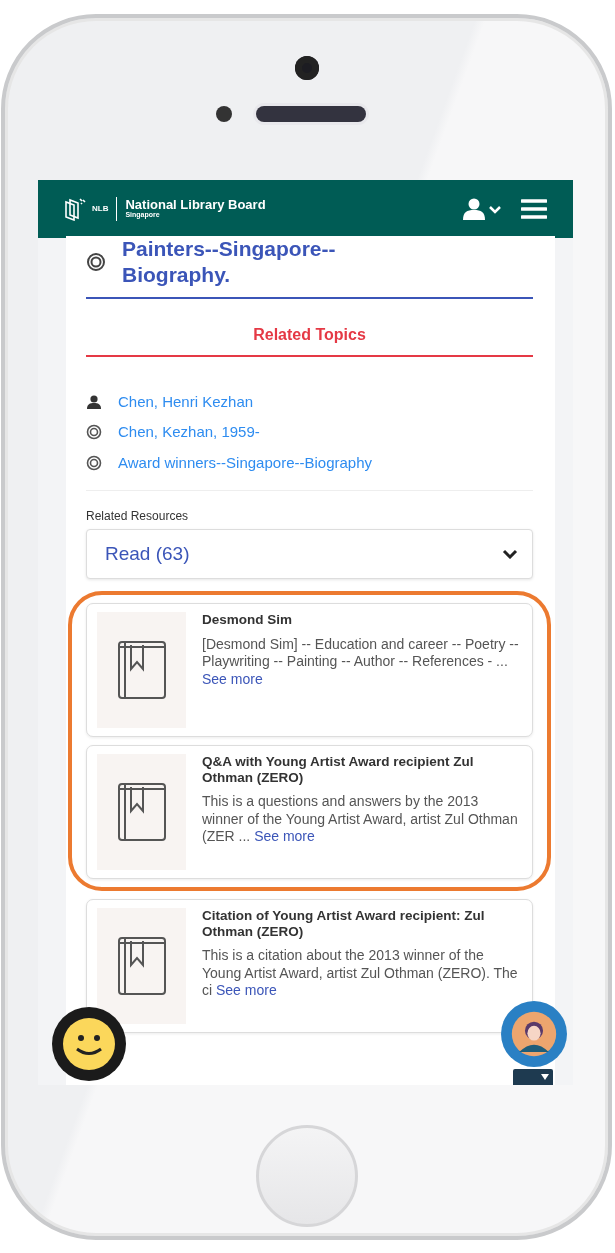  What do you see at coordinates (360, 973) in the screenshot?
I see `result-description: This is a citation about the 2013 winner of the Young Artist Award, artist Zul Othman (ZERO). The ci See more` at bounding box center [360, 973].